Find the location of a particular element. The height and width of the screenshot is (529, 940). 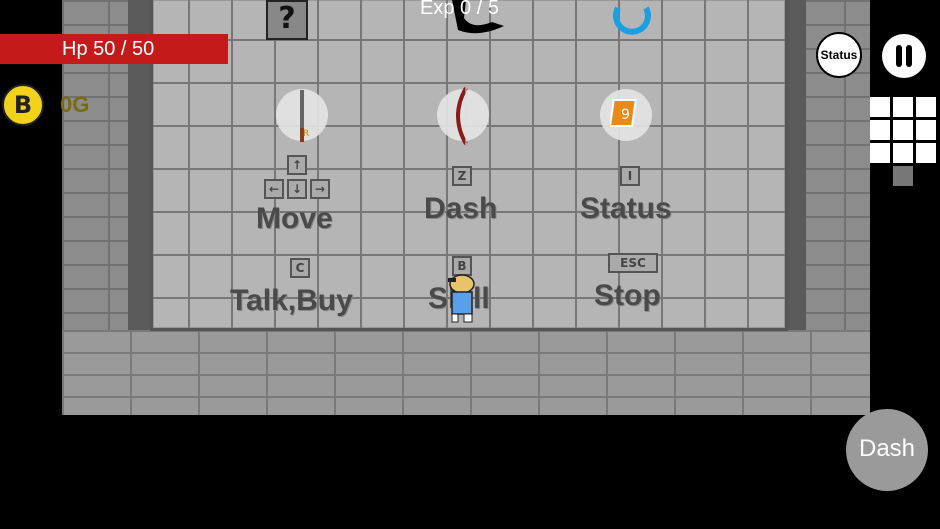

status-label: Status is located at coordinates (626, 208).